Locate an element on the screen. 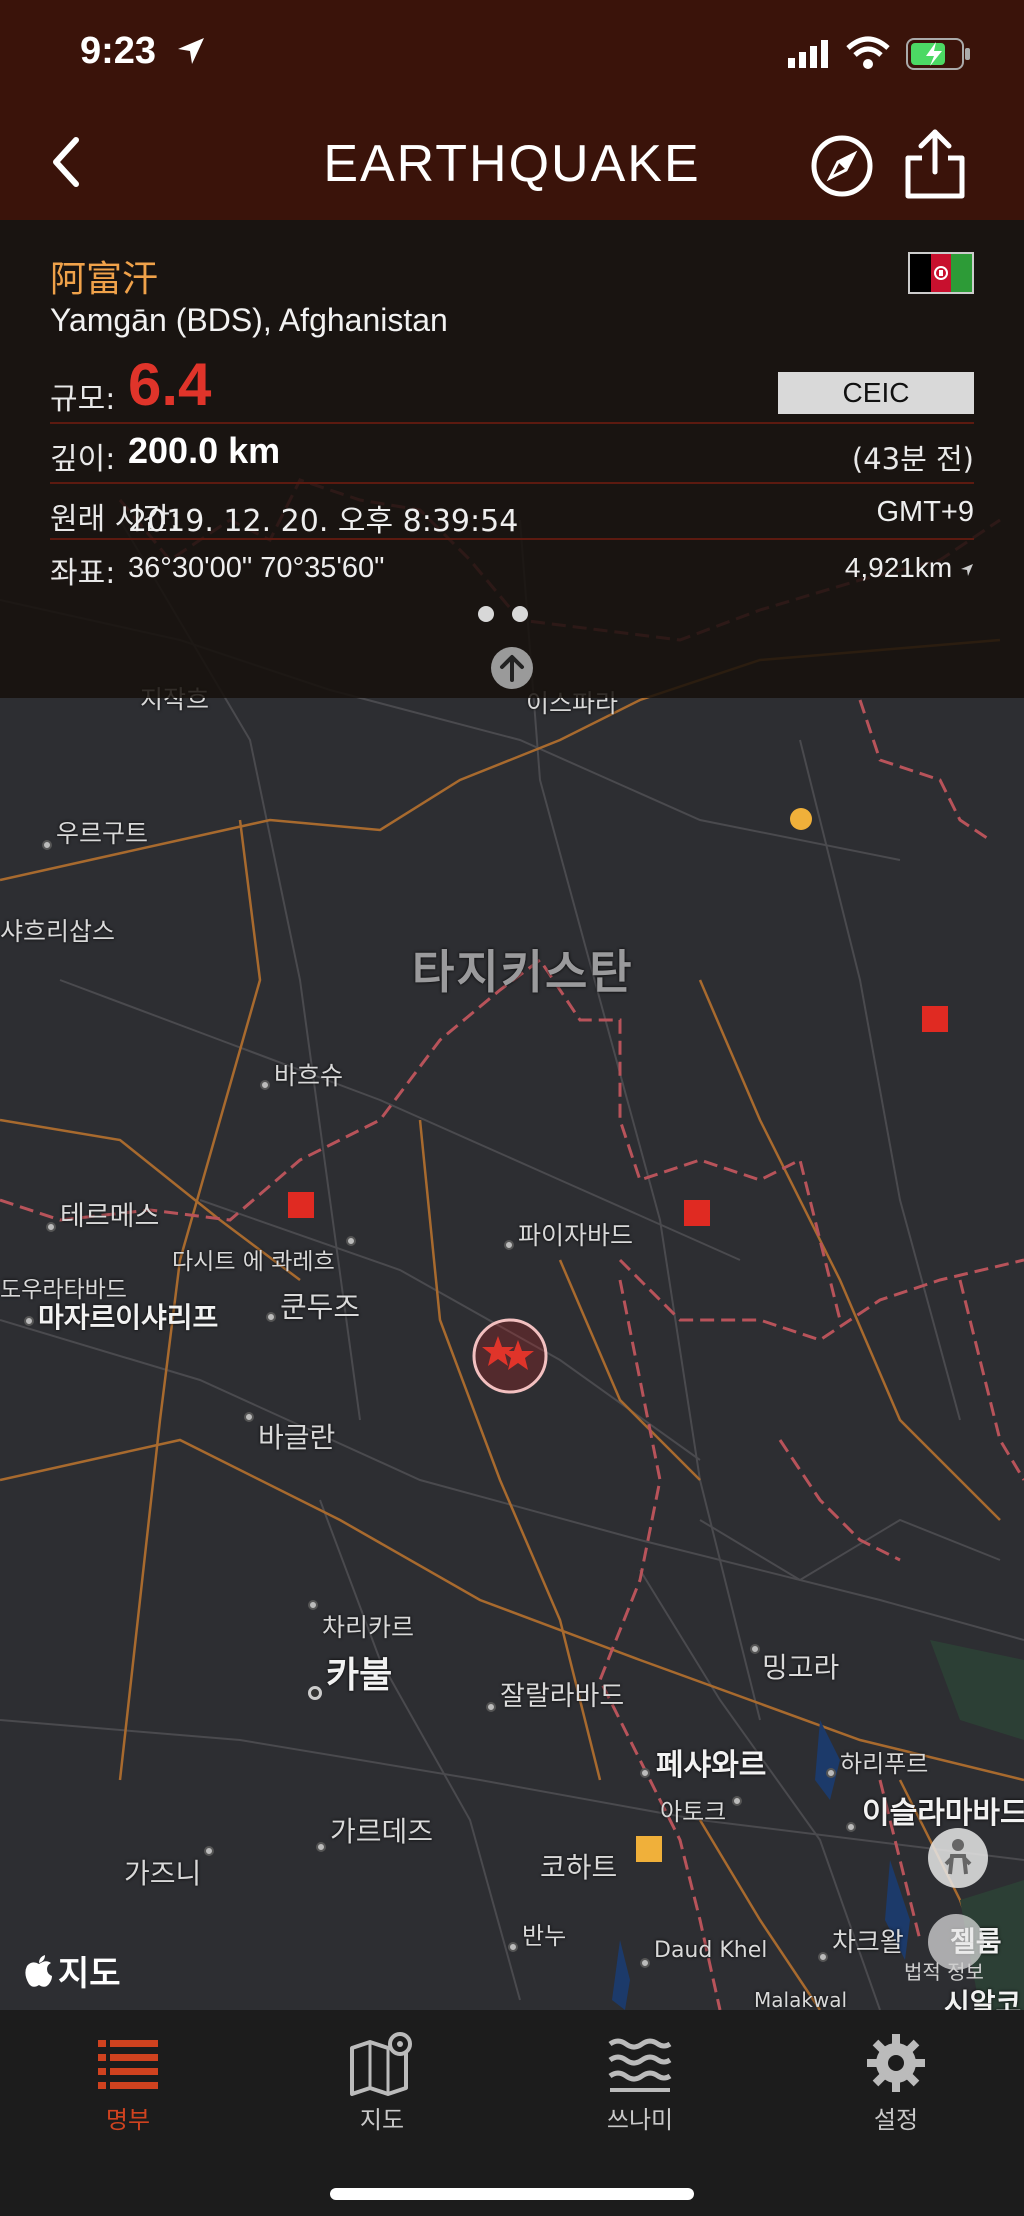 The width and height of the screenshot is (1024, 2216). city-label: 가즈니 is located at coordinates (163, 1873).